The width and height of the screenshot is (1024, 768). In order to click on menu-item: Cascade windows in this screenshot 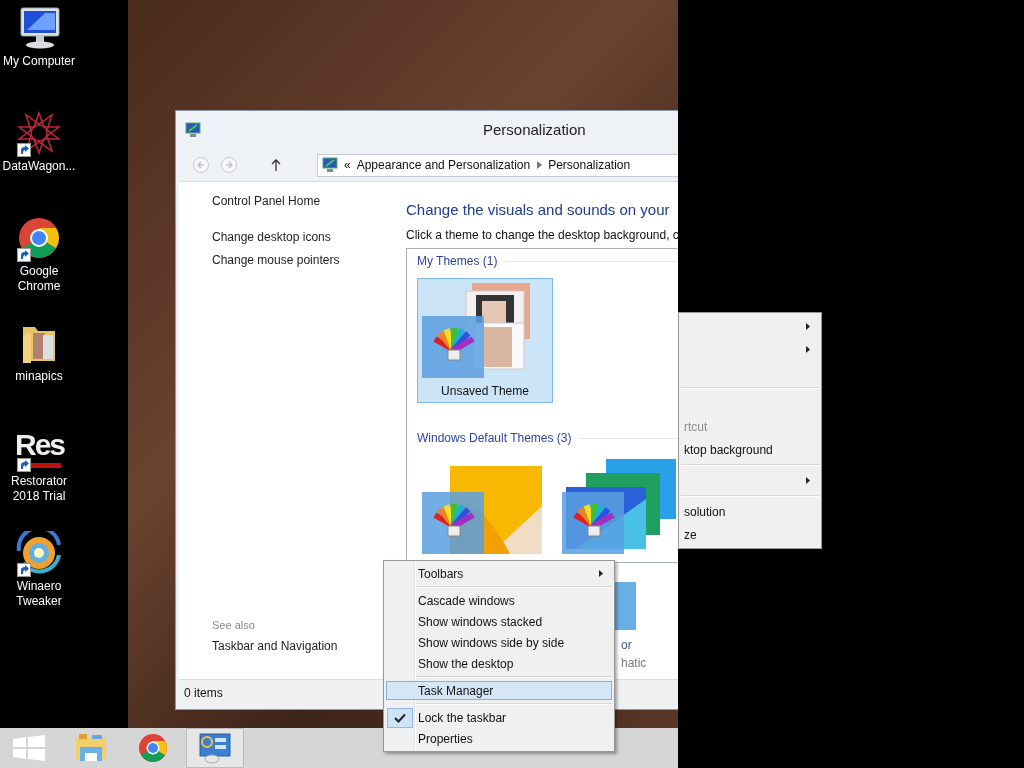, I will do `click(499, 600)`.